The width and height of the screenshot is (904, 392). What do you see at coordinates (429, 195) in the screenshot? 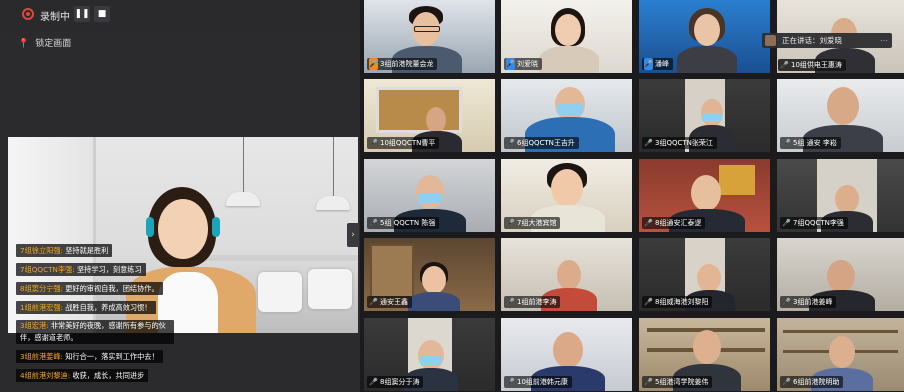
I see `participant-tile: 🎤 5组 QQCTN 陈强` at bounding box center [429, 195].